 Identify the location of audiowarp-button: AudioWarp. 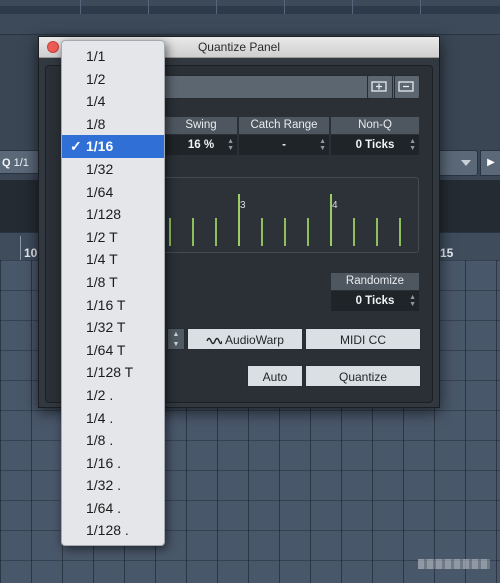
(245, 339).